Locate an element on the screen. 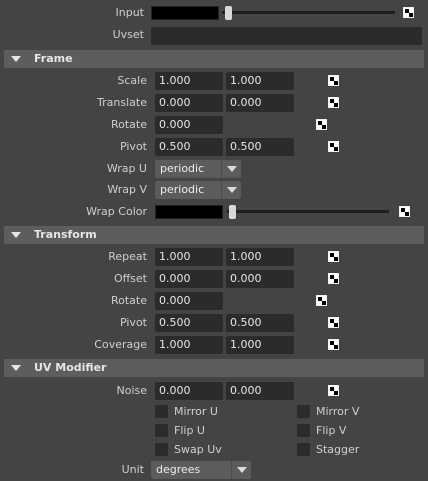 This screenshot has height=481, width=428. uvset-label: Uvset is located at coordinates (128, 34).